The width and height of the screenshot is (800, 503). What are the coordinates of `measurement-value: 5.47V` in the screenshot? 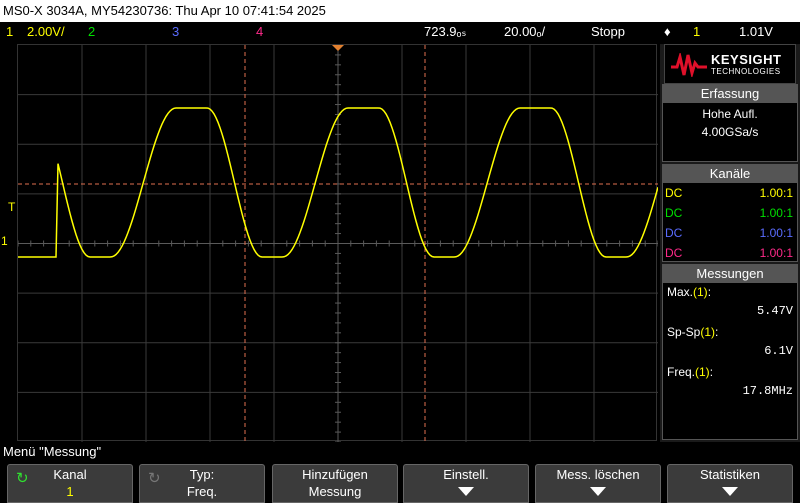 It's located at (774, 311).